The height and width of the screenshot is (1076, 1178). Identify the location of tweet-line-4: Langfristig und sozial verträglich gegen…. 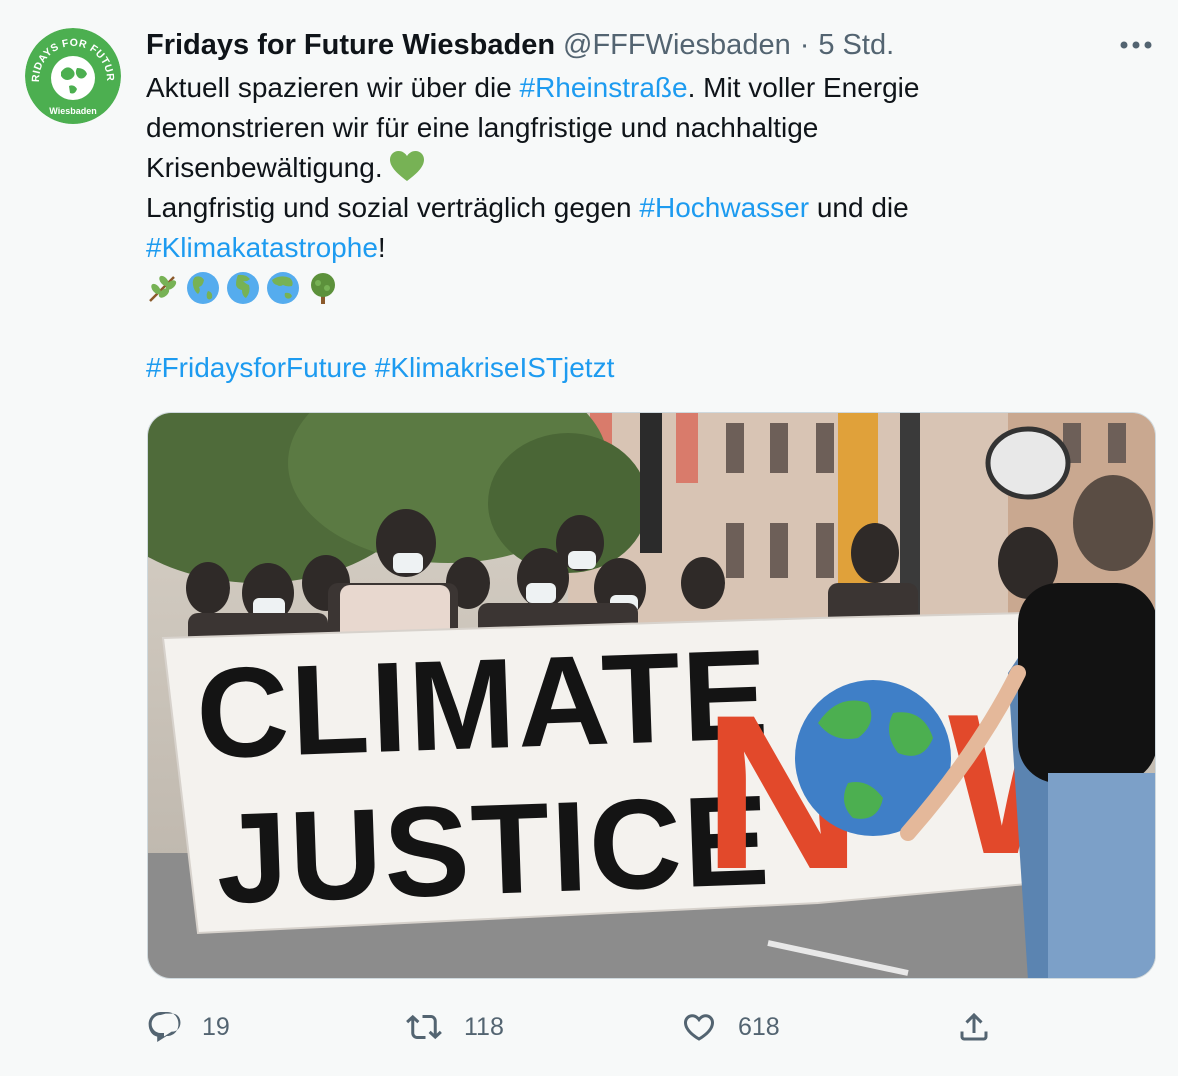
(527, 207).